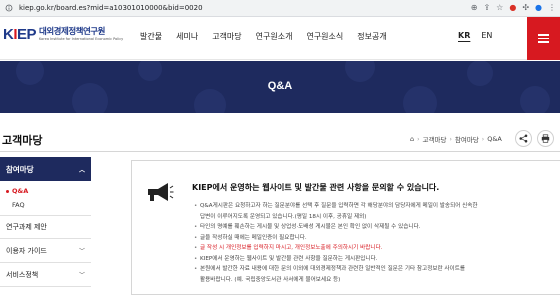 The image size is (560, 295). What do you see at coordinates (464, 35) in the screenshot?
I see `lang-kr: KR` at bounding box center [464, 35].